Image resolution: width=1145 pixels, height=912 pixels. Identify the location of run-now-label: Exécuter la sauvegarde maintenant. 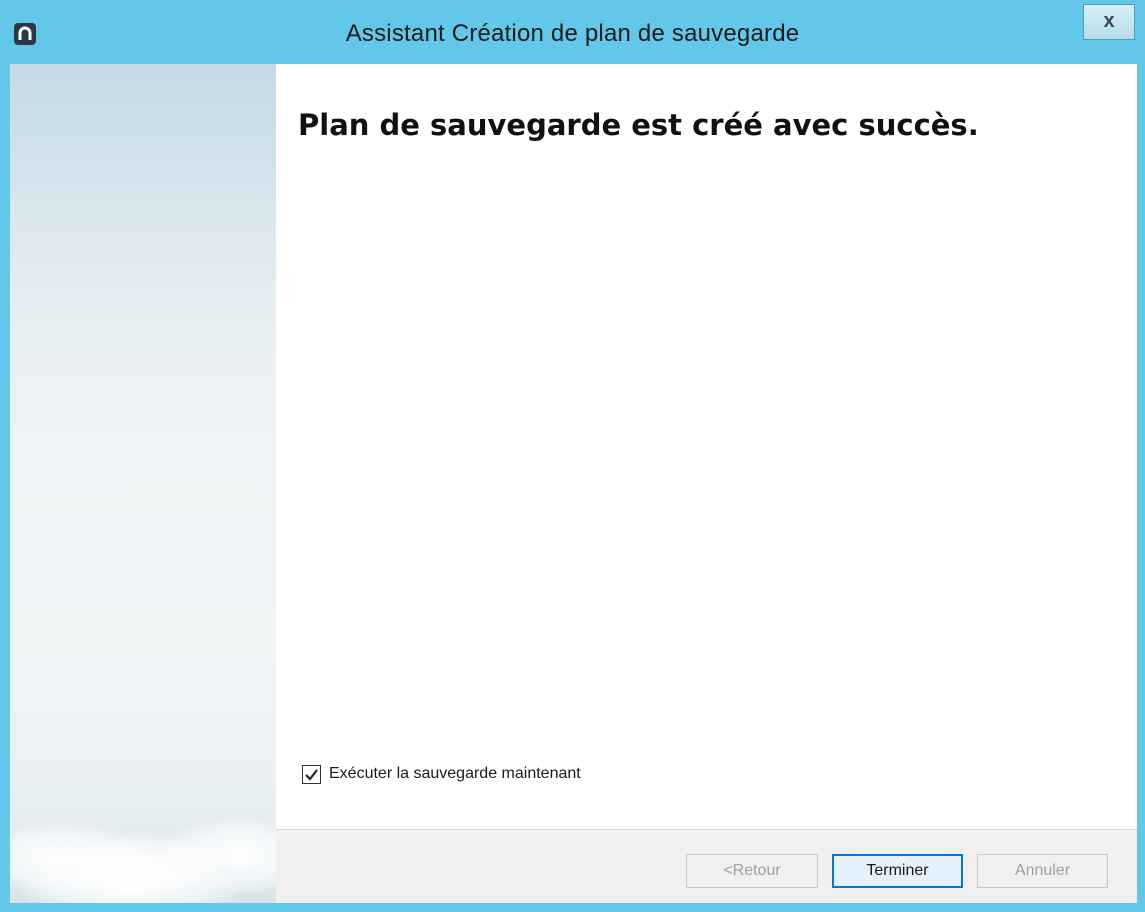
(455, 774).